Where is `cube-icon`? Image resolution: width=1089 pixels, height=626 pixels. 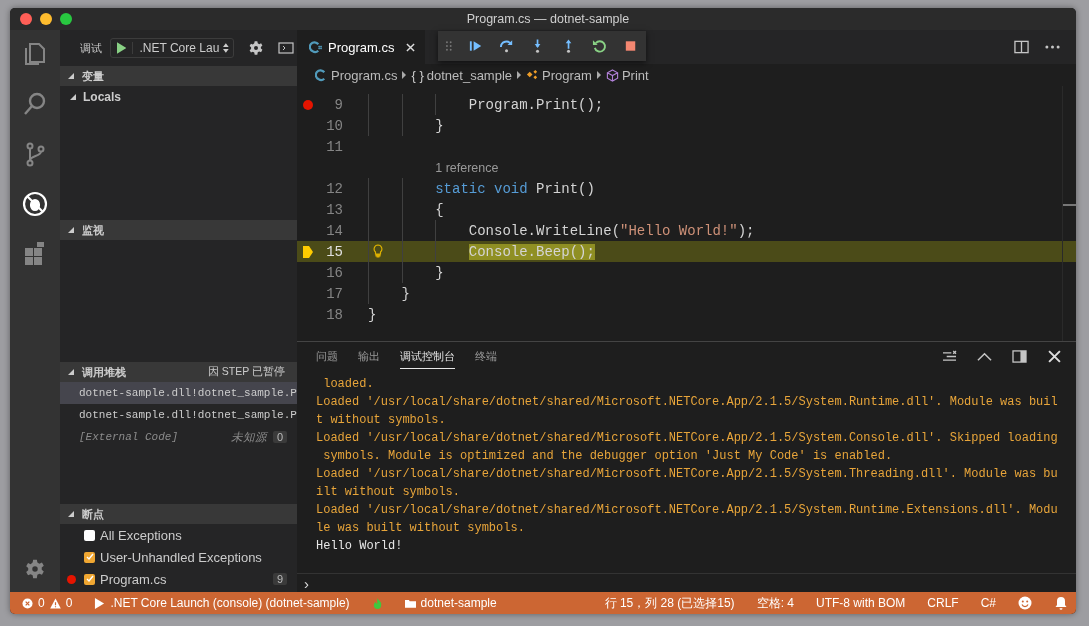 cube-icon is located at coordinates (612, 75).